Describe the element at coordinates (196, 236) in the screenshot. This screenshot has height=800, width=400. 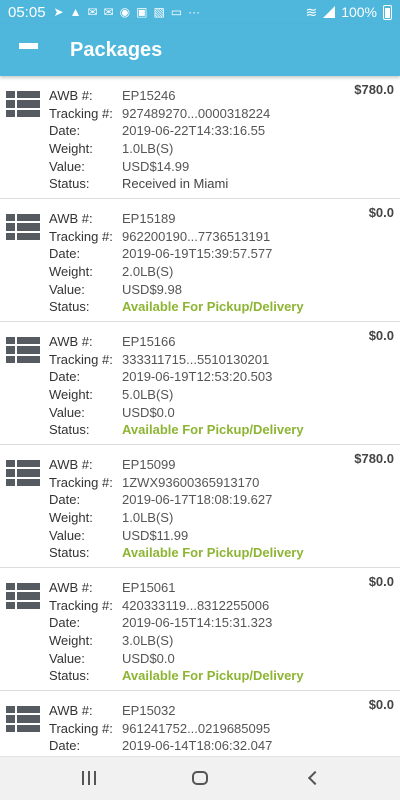
I see `tracking-value: 962200190...7736513191` at that location.